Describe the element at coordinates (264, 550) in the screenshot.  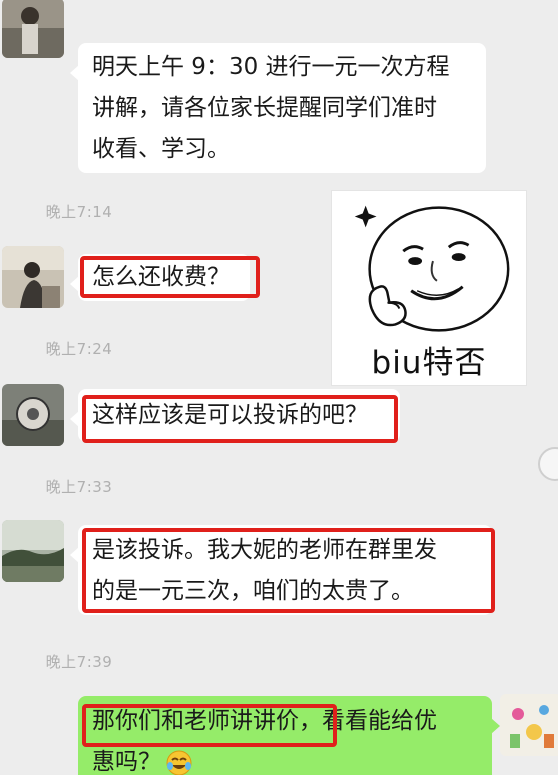
I see `message-text: 是该投诉。我大妮的老师在群里发` at that location.